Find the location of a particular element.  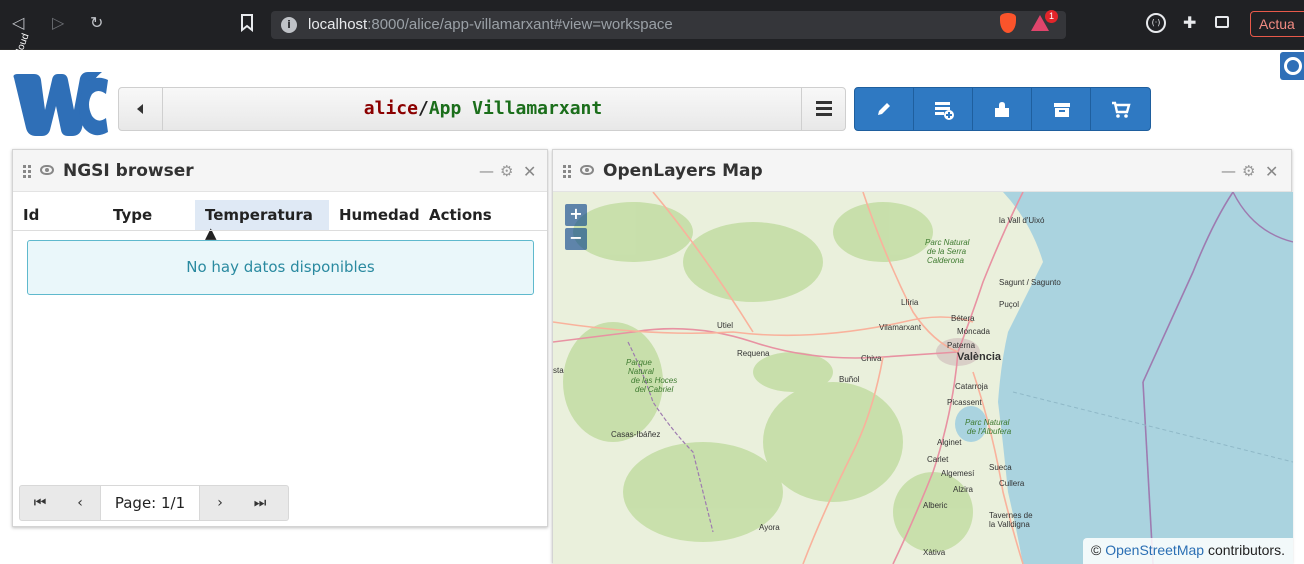

update-button: Actua is located at coordinates (1277, 24).